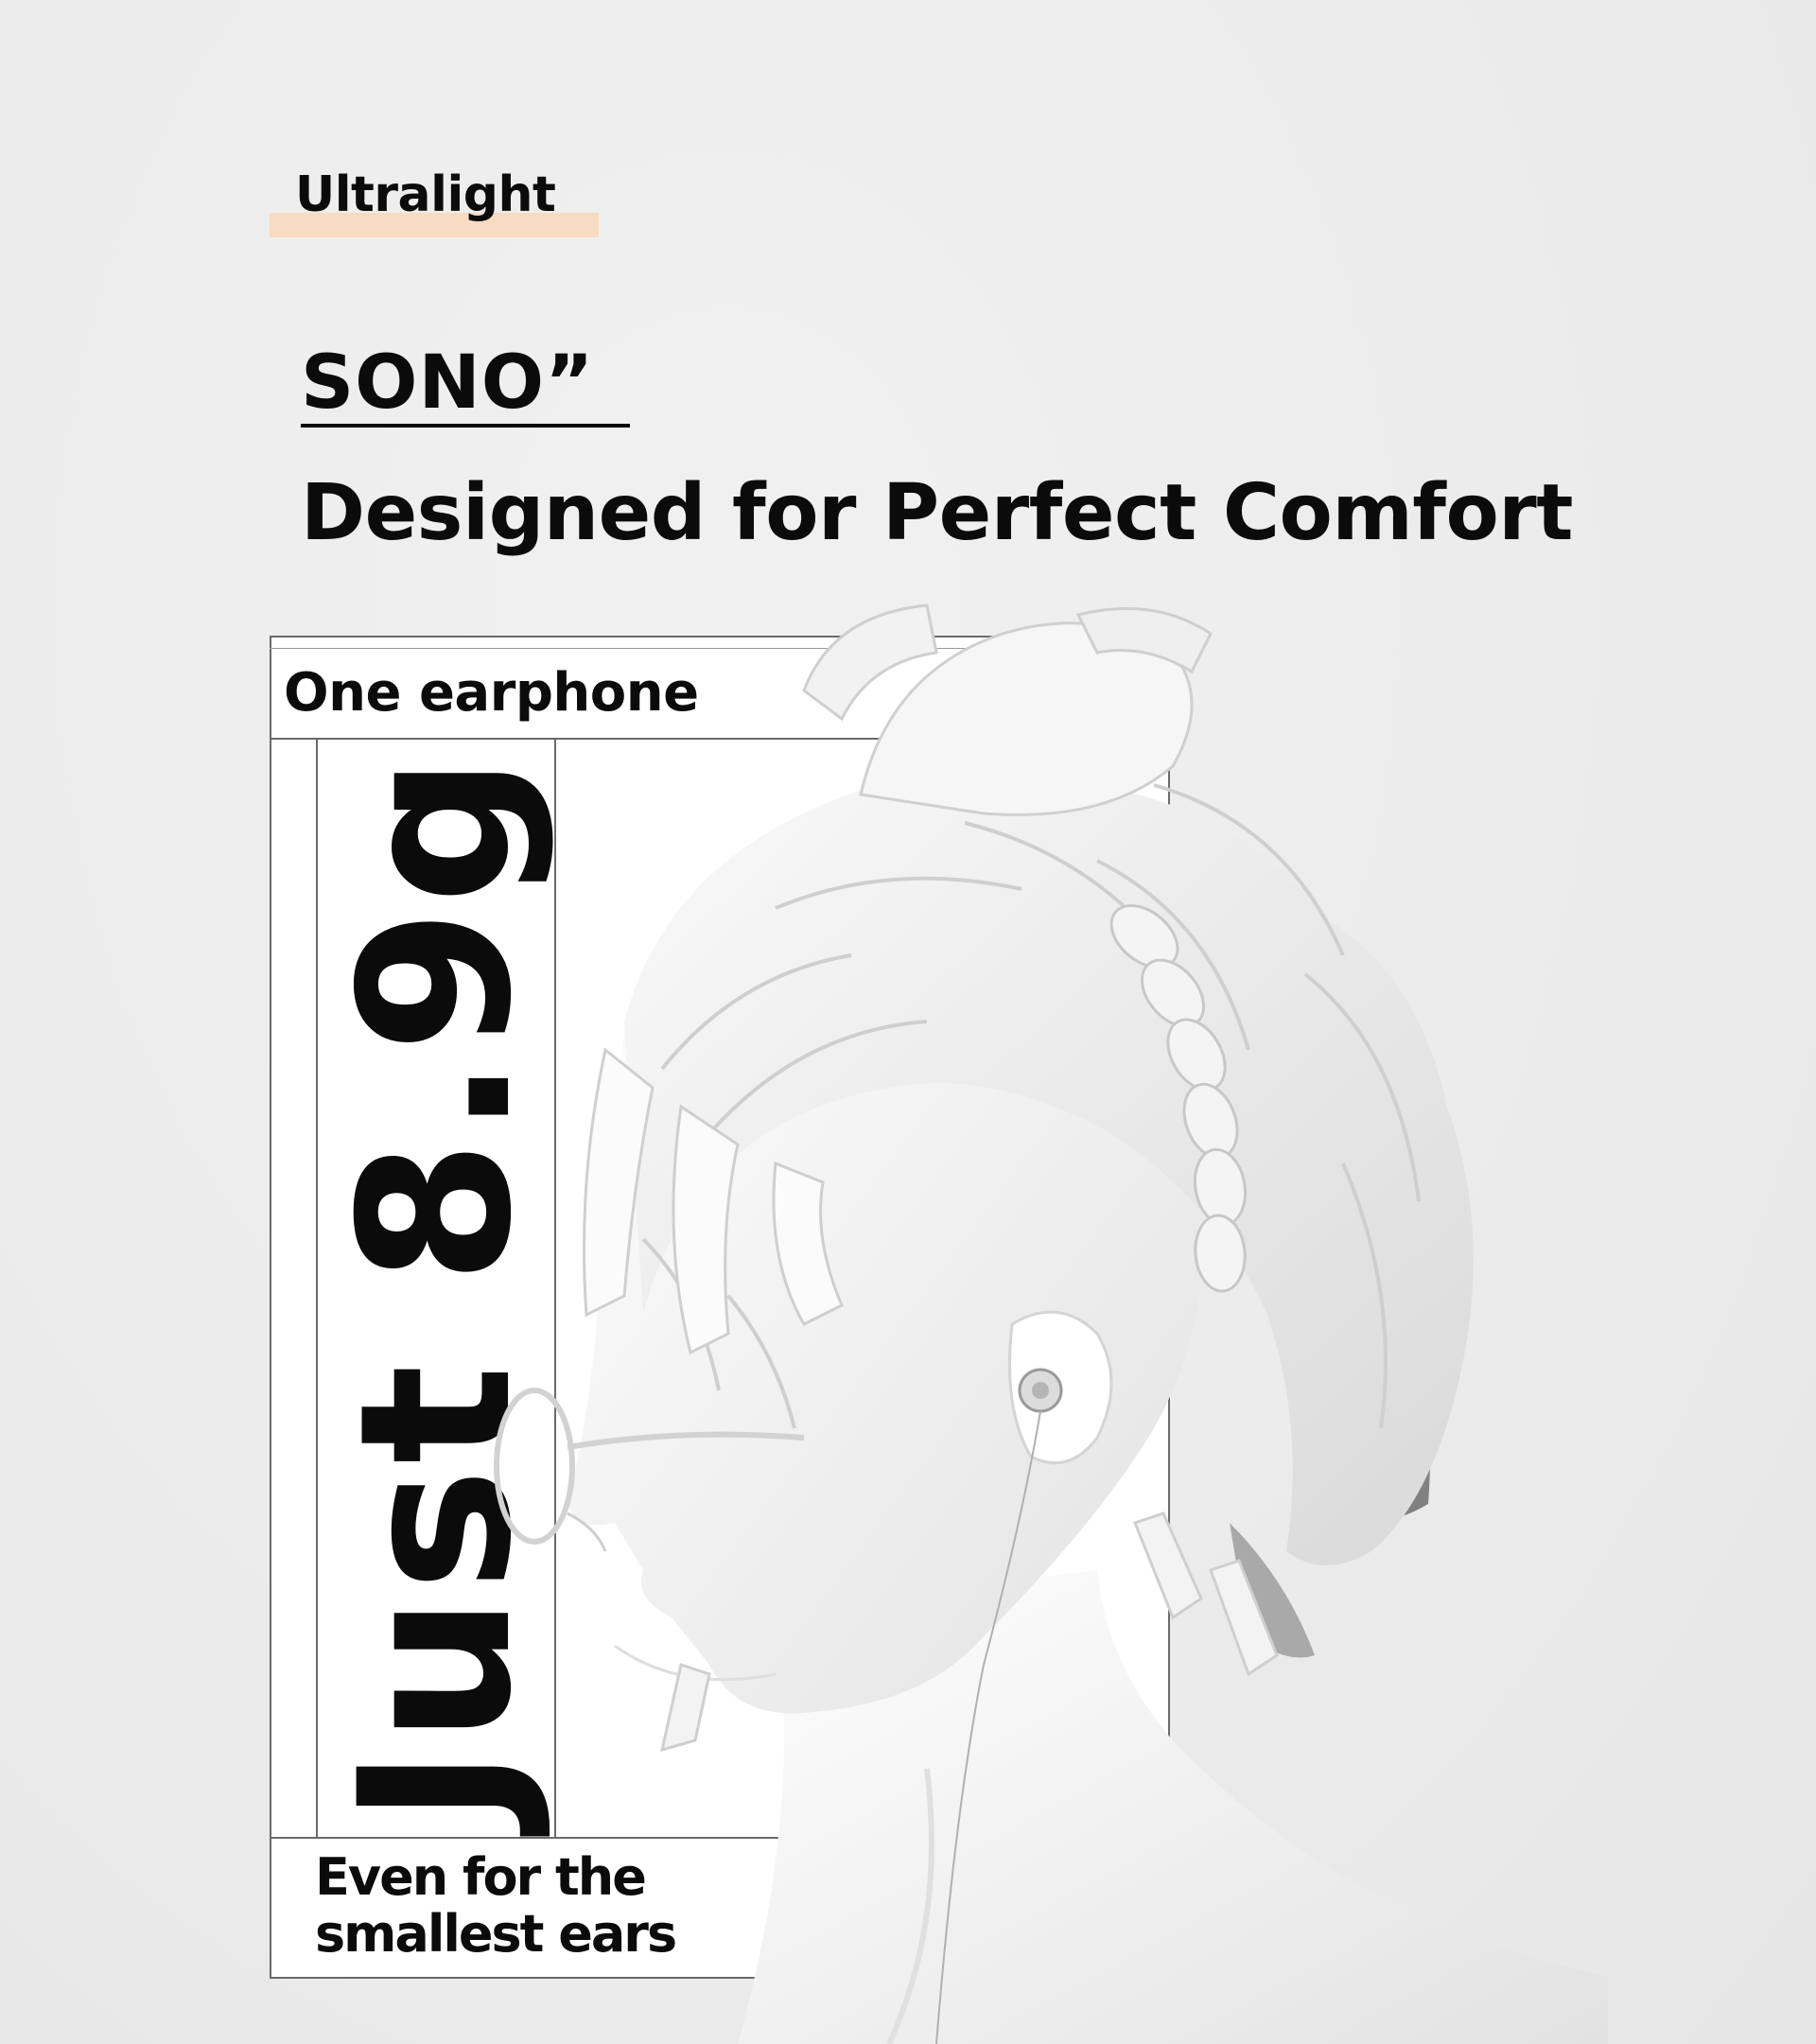 The image size is (1816, 2044). Describe the element at coordinates (937, 513) in the screenshot. I see `page-headline: Designed for Perfect Comfort` at that location.